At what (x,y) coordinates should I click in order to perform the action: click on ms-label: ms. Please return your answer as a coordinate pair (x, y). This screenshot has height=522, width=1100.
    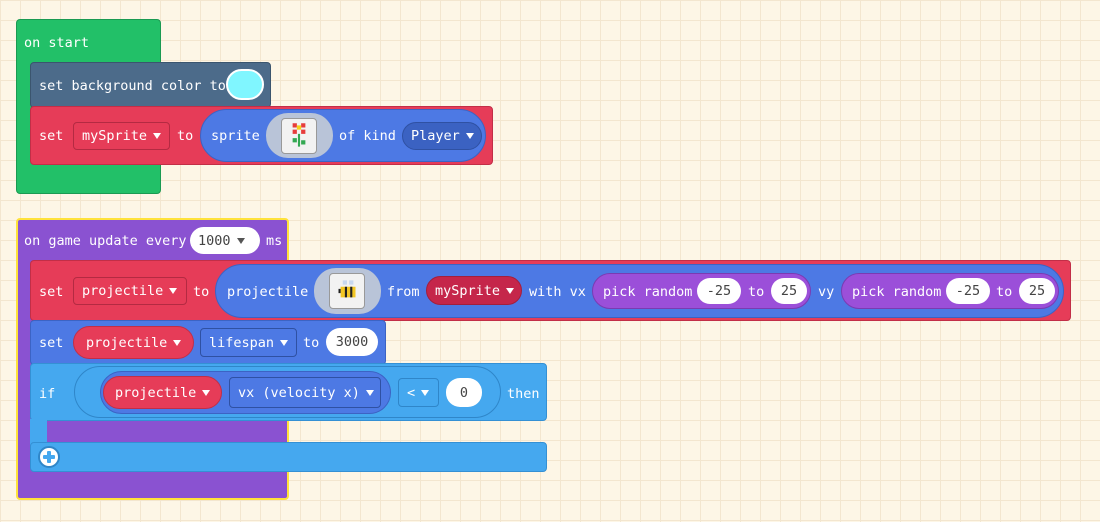
    Looking at the image, I should click on (274, 241).